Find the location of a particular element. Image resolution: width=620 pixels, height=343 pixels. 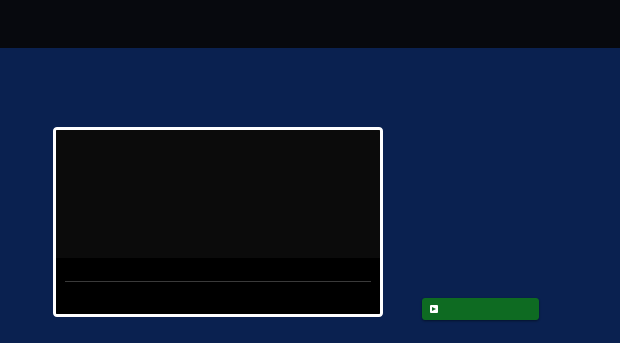

enter-icon is located at coordinates (434, 309).